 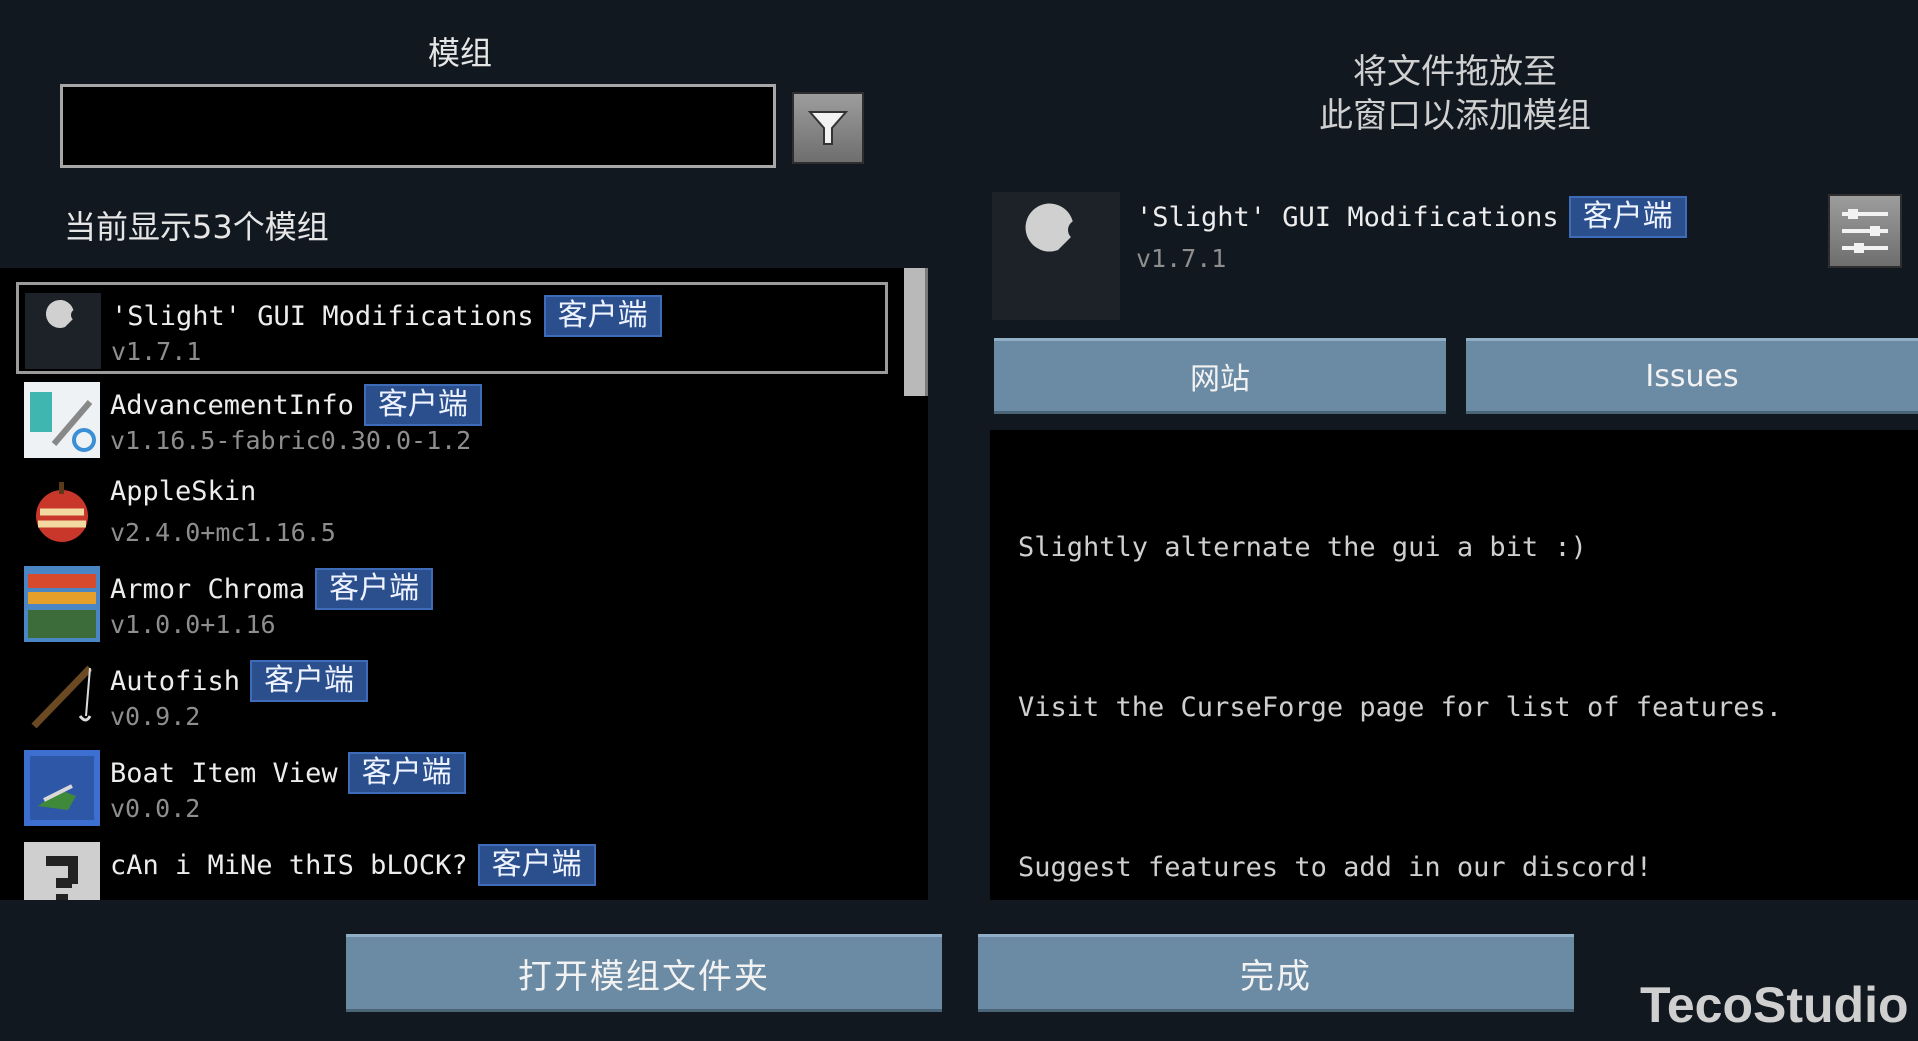 What do you see at coordinates (1347, 217) in the screenshot?
I see `detail-mod-name: 'Slight' GUI Modifications` at bounding box center [1347, 217].